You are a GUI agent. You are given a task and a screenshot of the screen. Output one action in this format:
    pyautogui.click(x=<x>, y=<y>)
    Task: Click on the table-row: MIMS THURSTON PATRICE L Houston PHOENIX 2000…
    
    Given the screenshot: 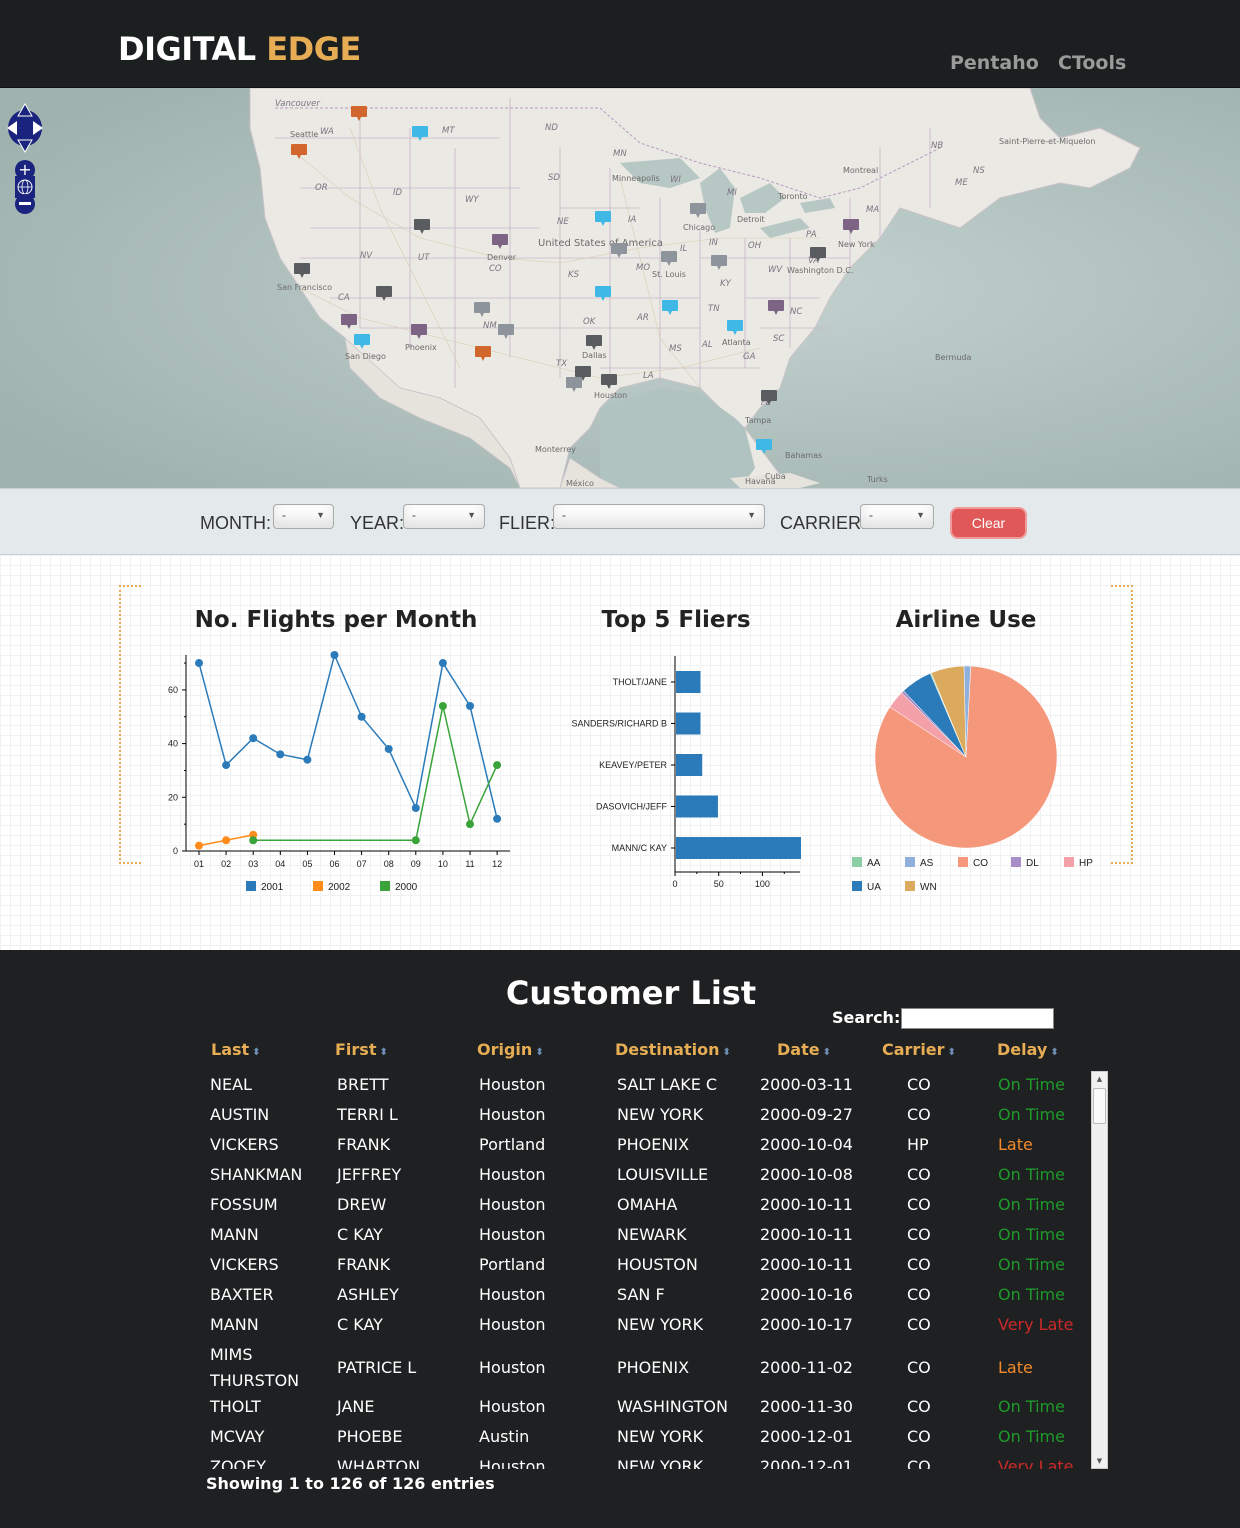 What is the action you would take?
    pyautogui.click(x=645, y=1368)
    